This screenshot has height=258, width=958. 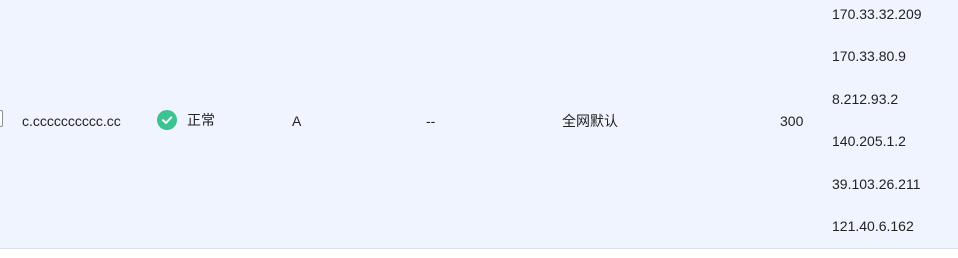 What do you see at coordinates (167, 120) in the screenshot?
I see `check-circle-icon` at bounding box center [167, 120].